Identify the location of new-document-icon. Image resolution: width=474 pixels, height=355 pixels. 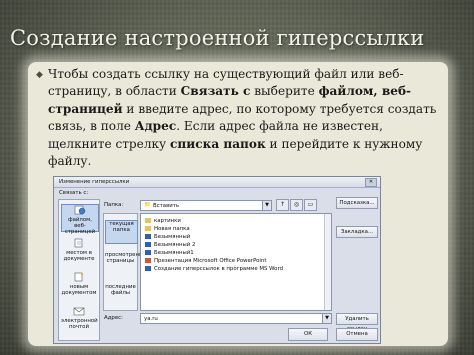
(79, 277).